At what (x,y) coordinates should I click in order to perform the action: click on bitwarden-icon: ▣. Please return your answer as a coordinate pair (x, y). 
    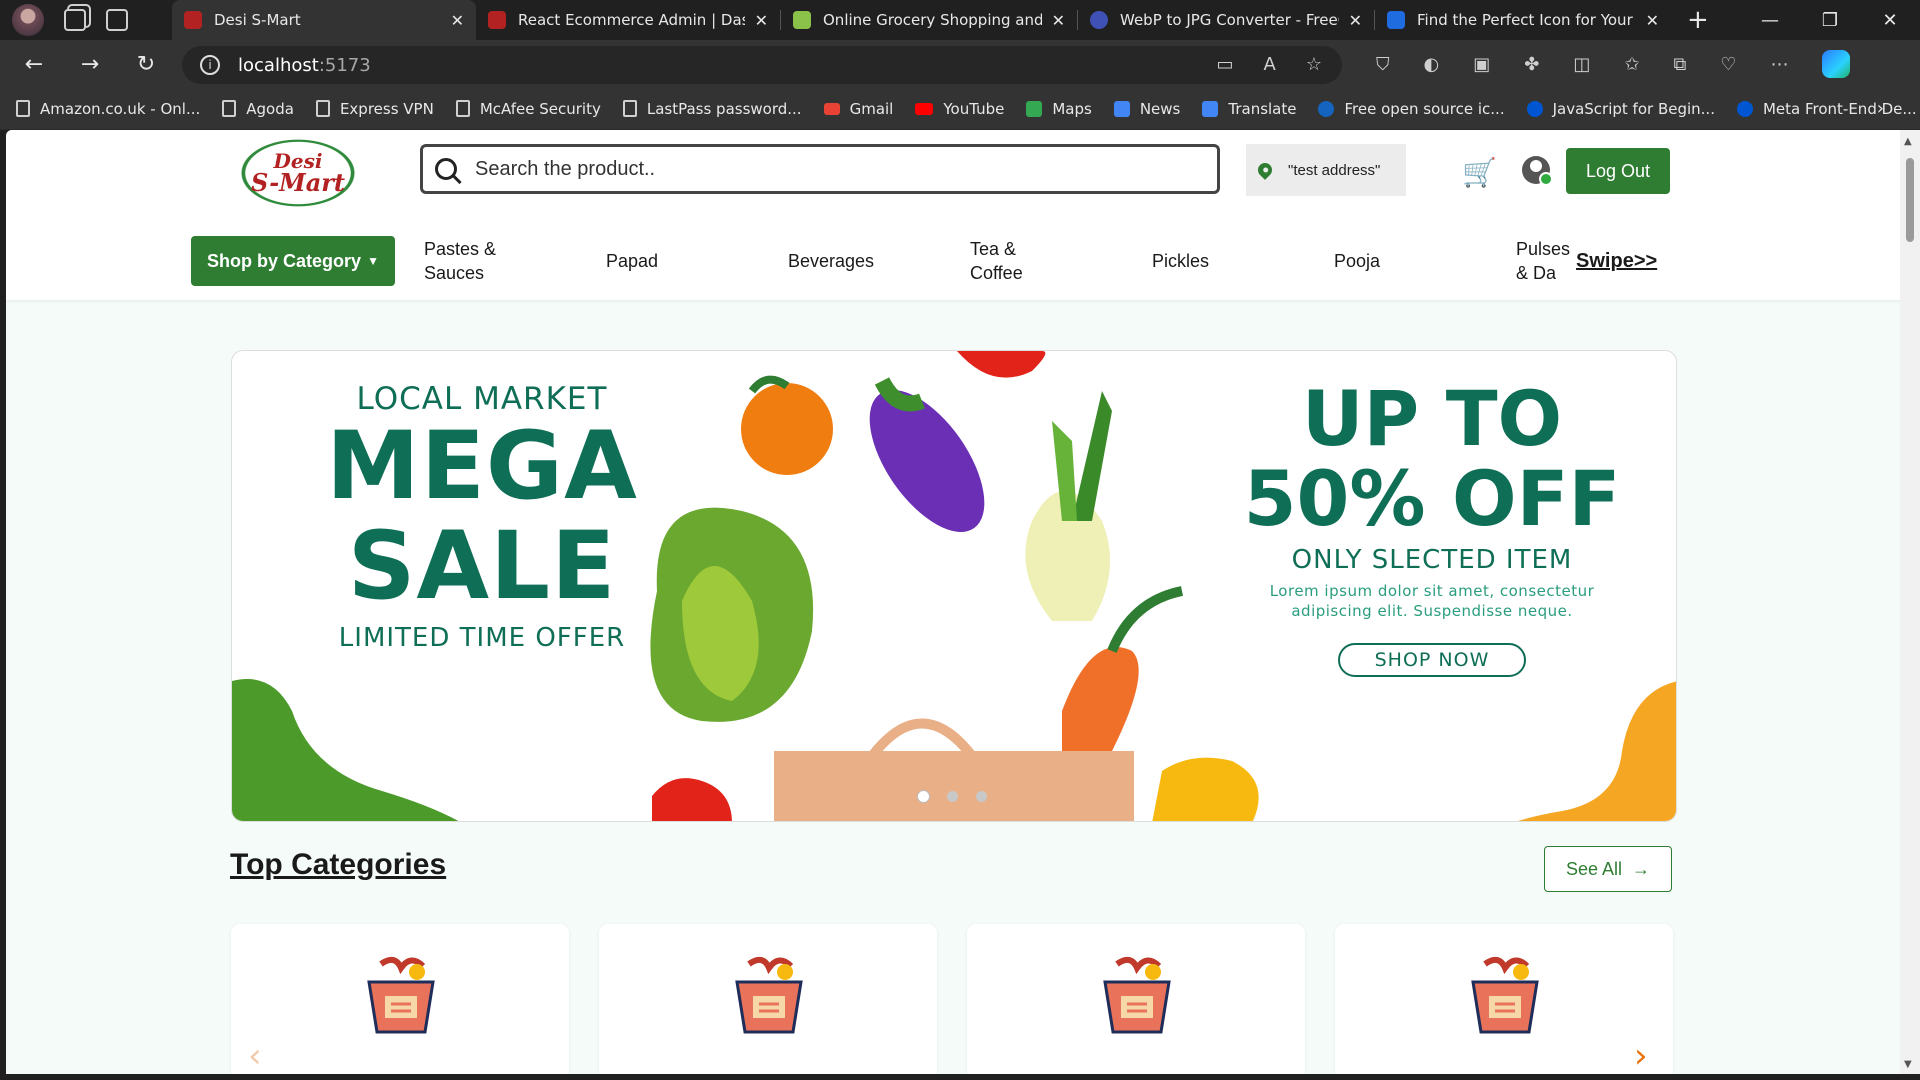
    Looking at the image, I should click on (1481, 64).